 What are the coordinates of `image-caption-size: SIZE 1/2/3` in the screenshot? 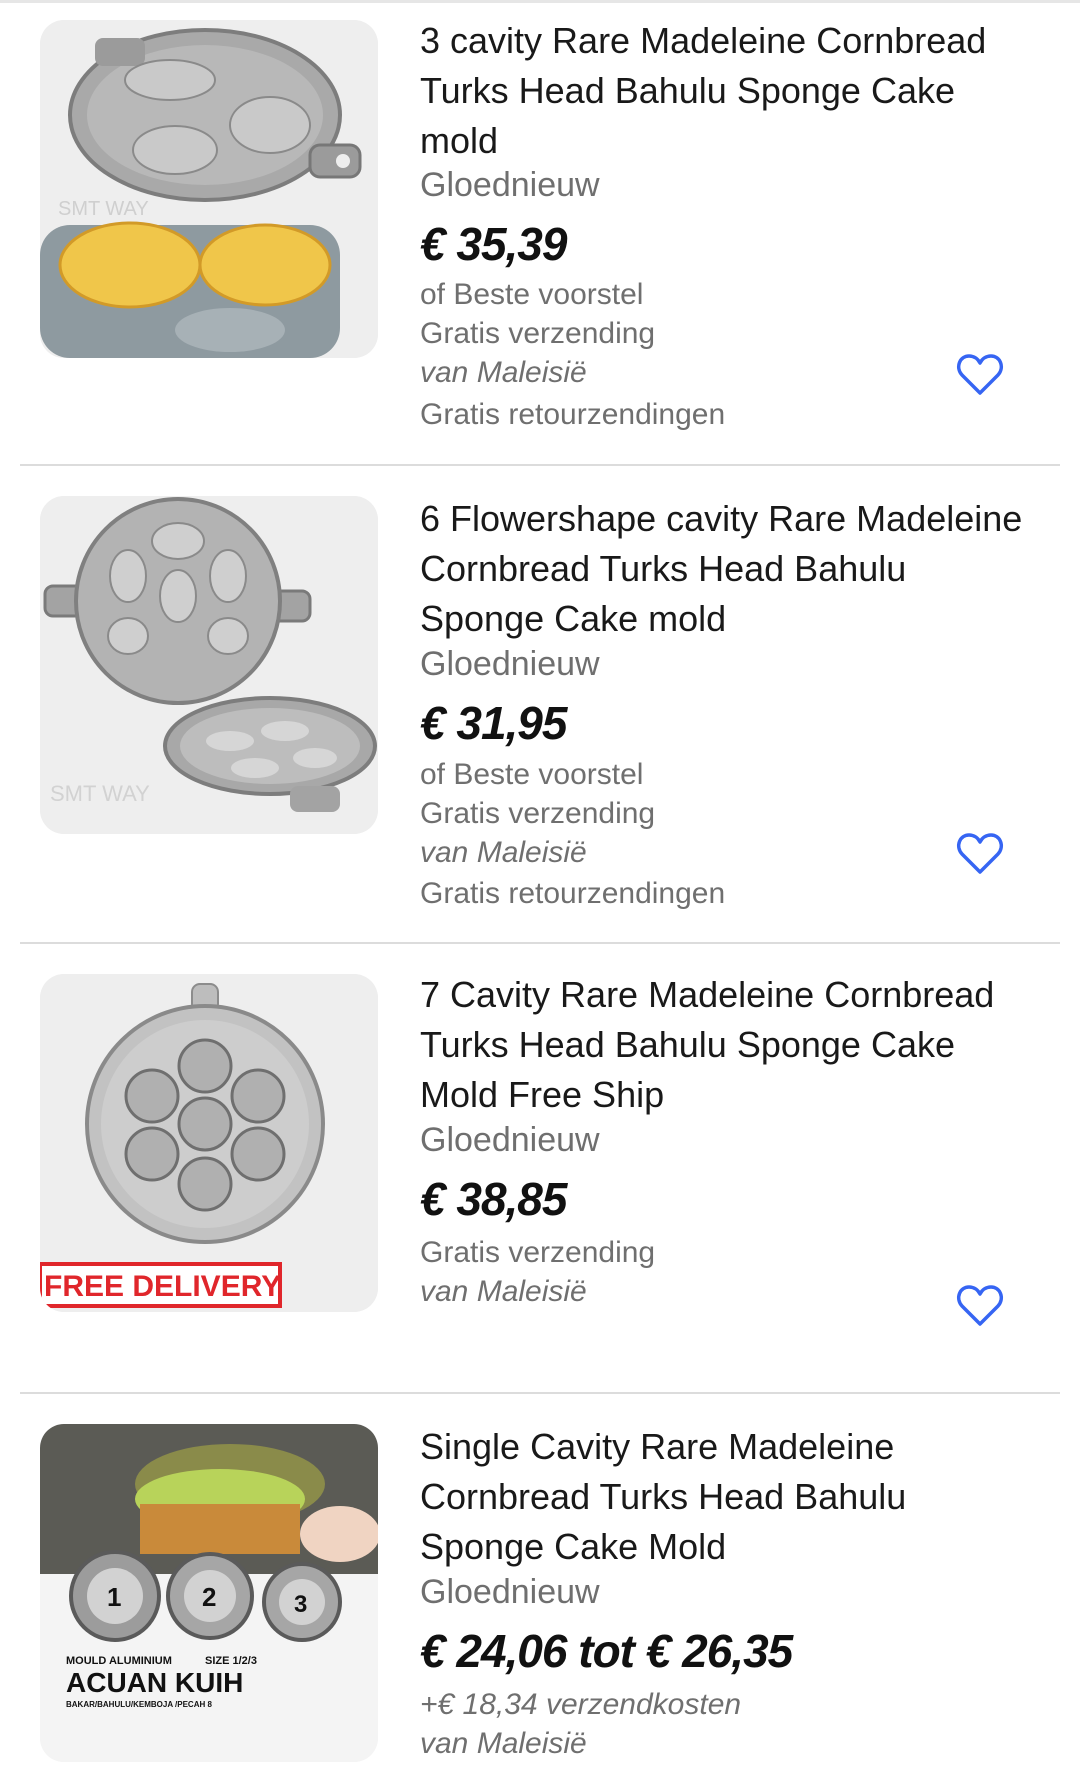 It's located at (231, 1661).